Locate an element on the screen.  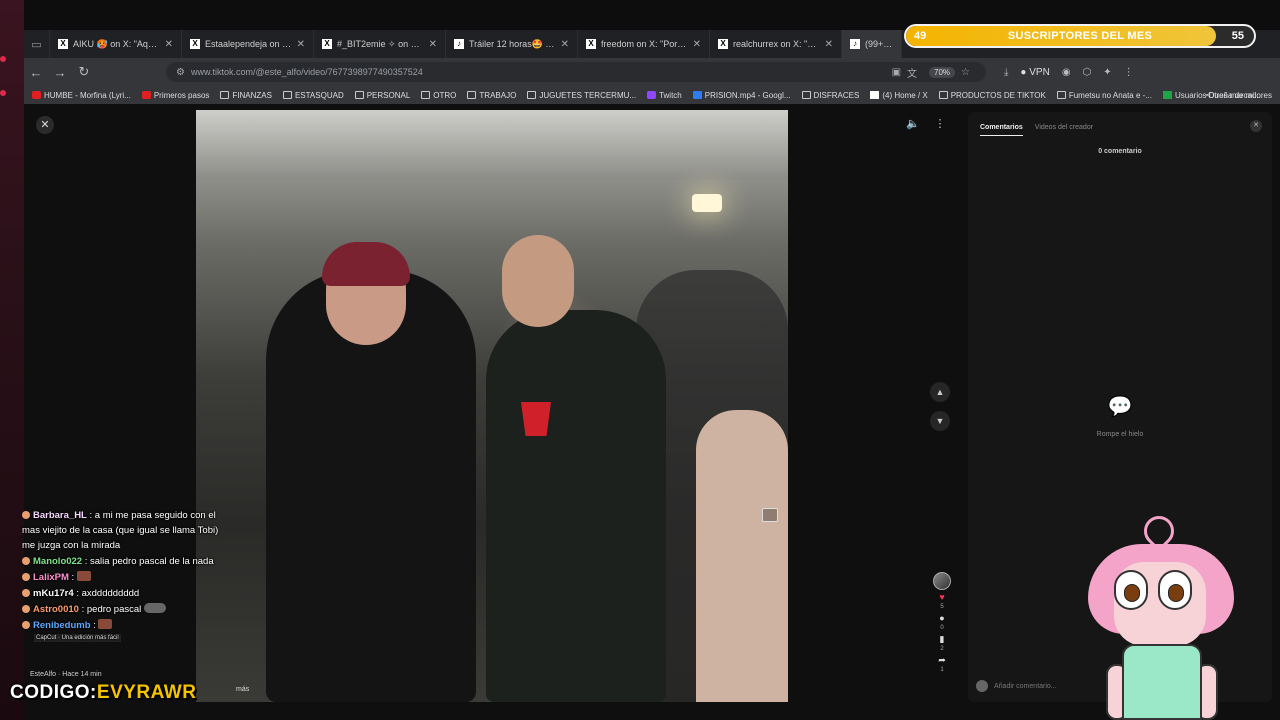
chat-text: : is located at coordinates (94, 625).